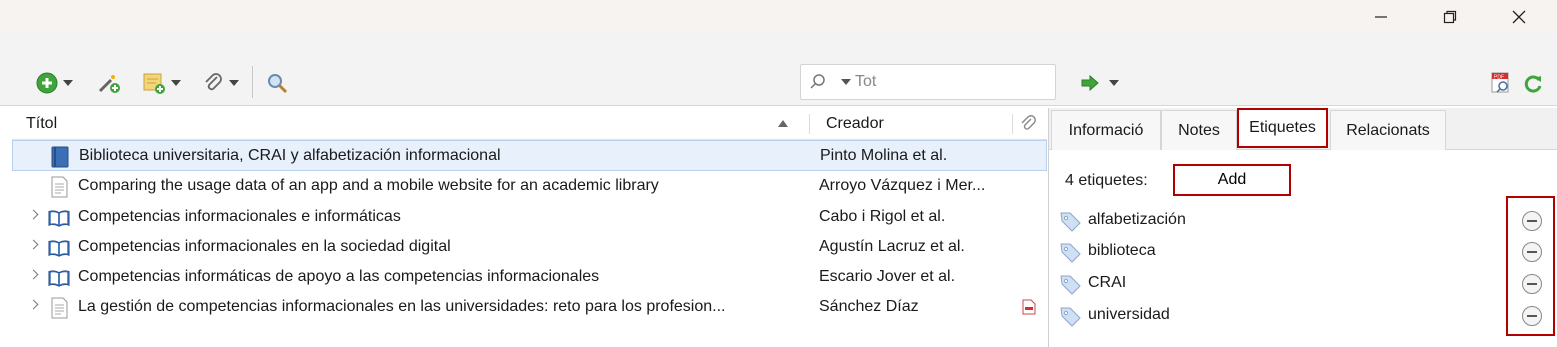  I want to click on pdf-attachment, so click(1029, 309).